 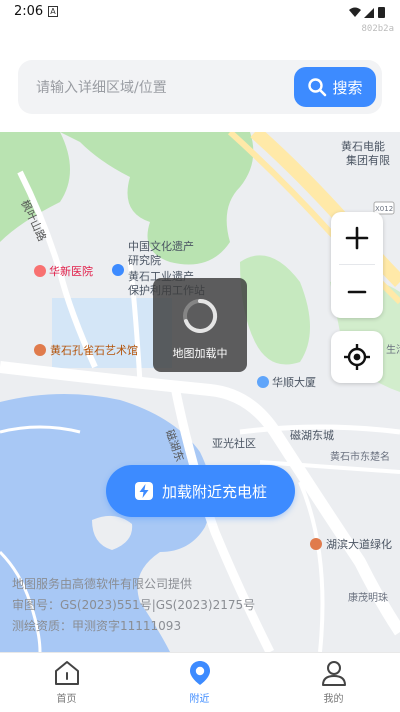 I want to click on zoom-in-button, so click(x=357, y=238).